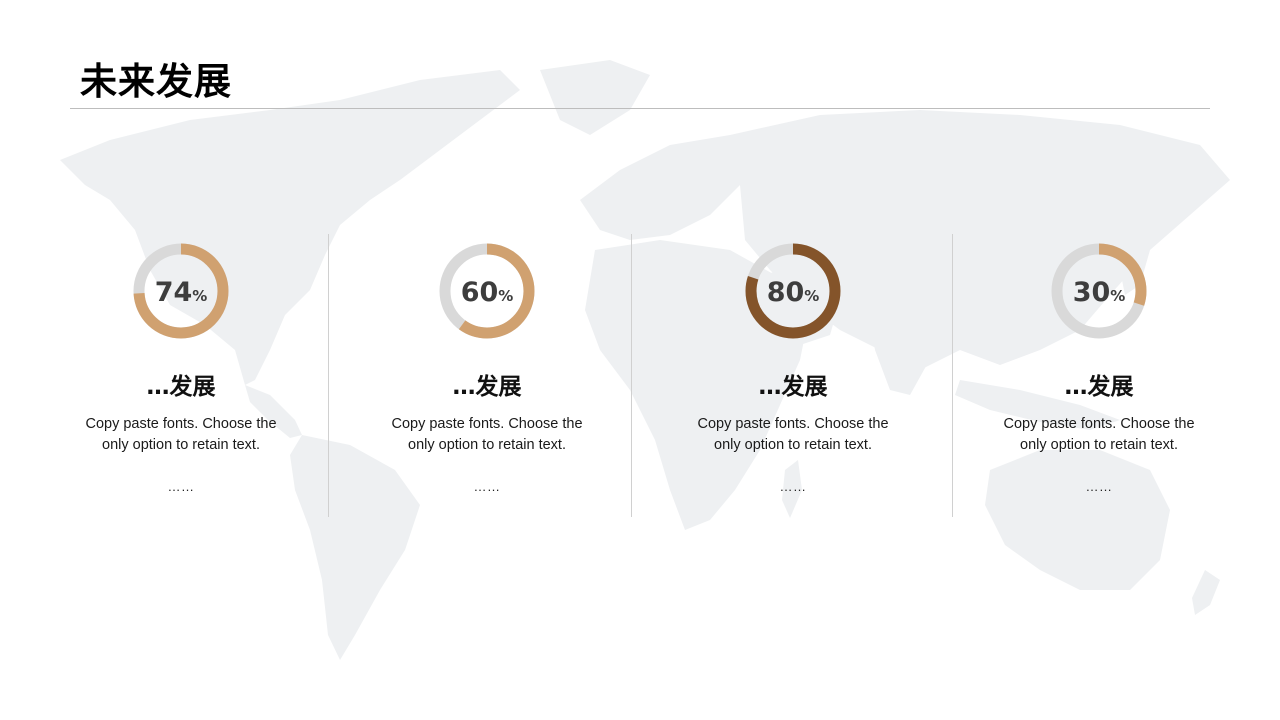 The width and height of the screenshot is (1280, 720). I want to click on donut-value-label: 80%, so click(793, 292).